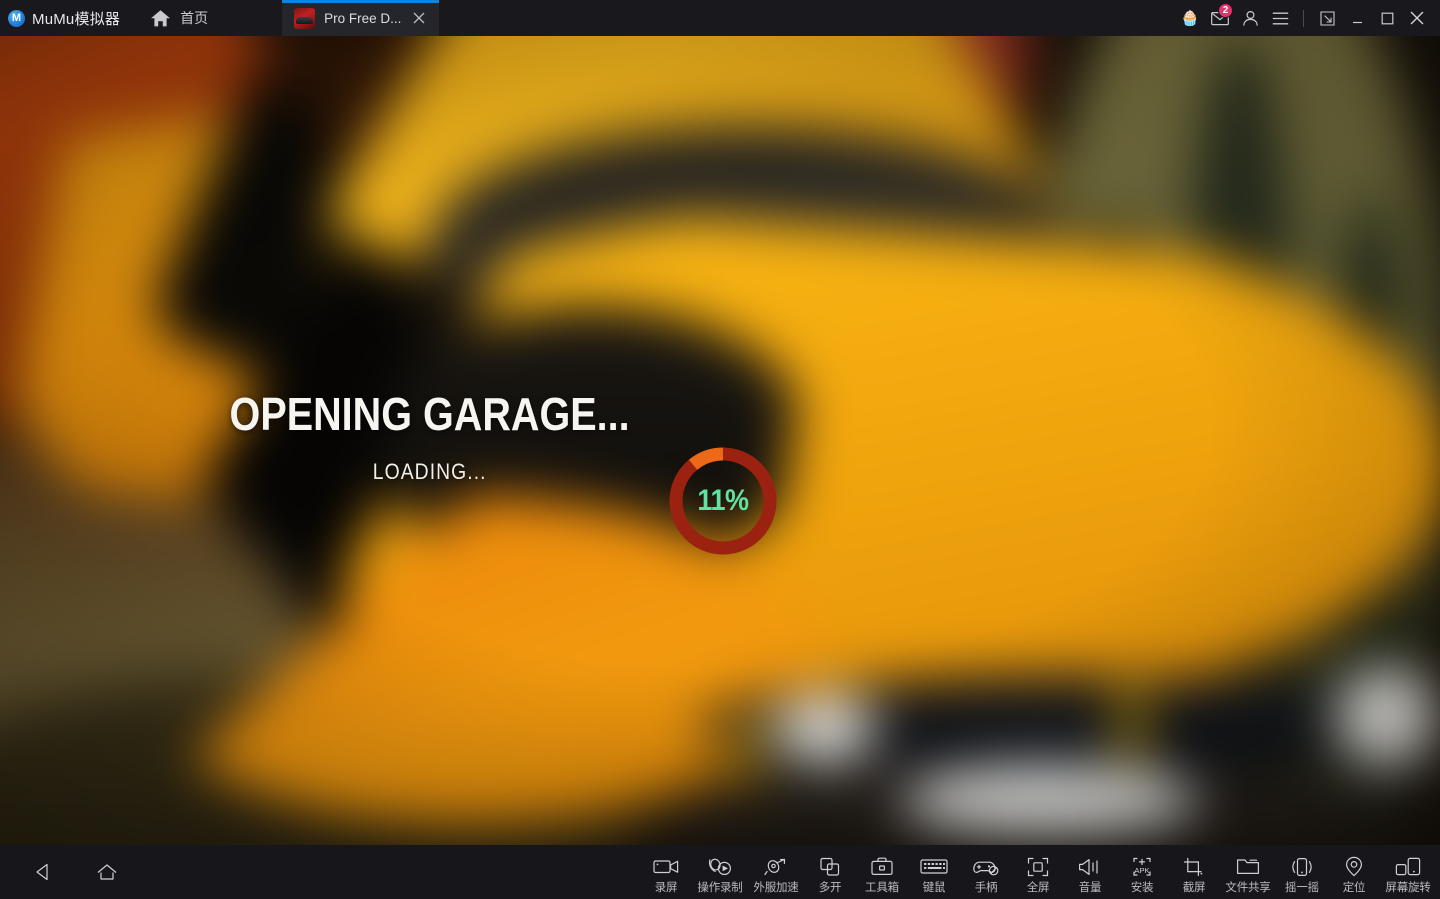  I want to click on tool-toolbox: 工具箱, so click(882, 872).